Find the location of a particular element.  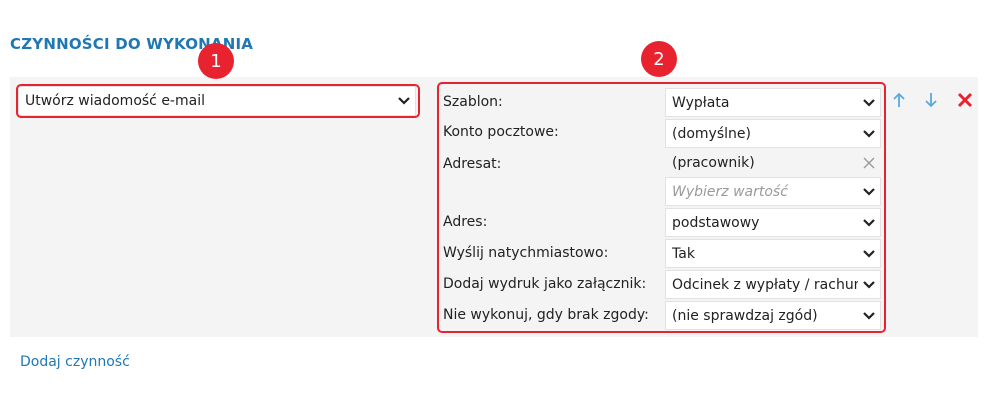

arrow-down-icon is located at coordinates (931, 100).